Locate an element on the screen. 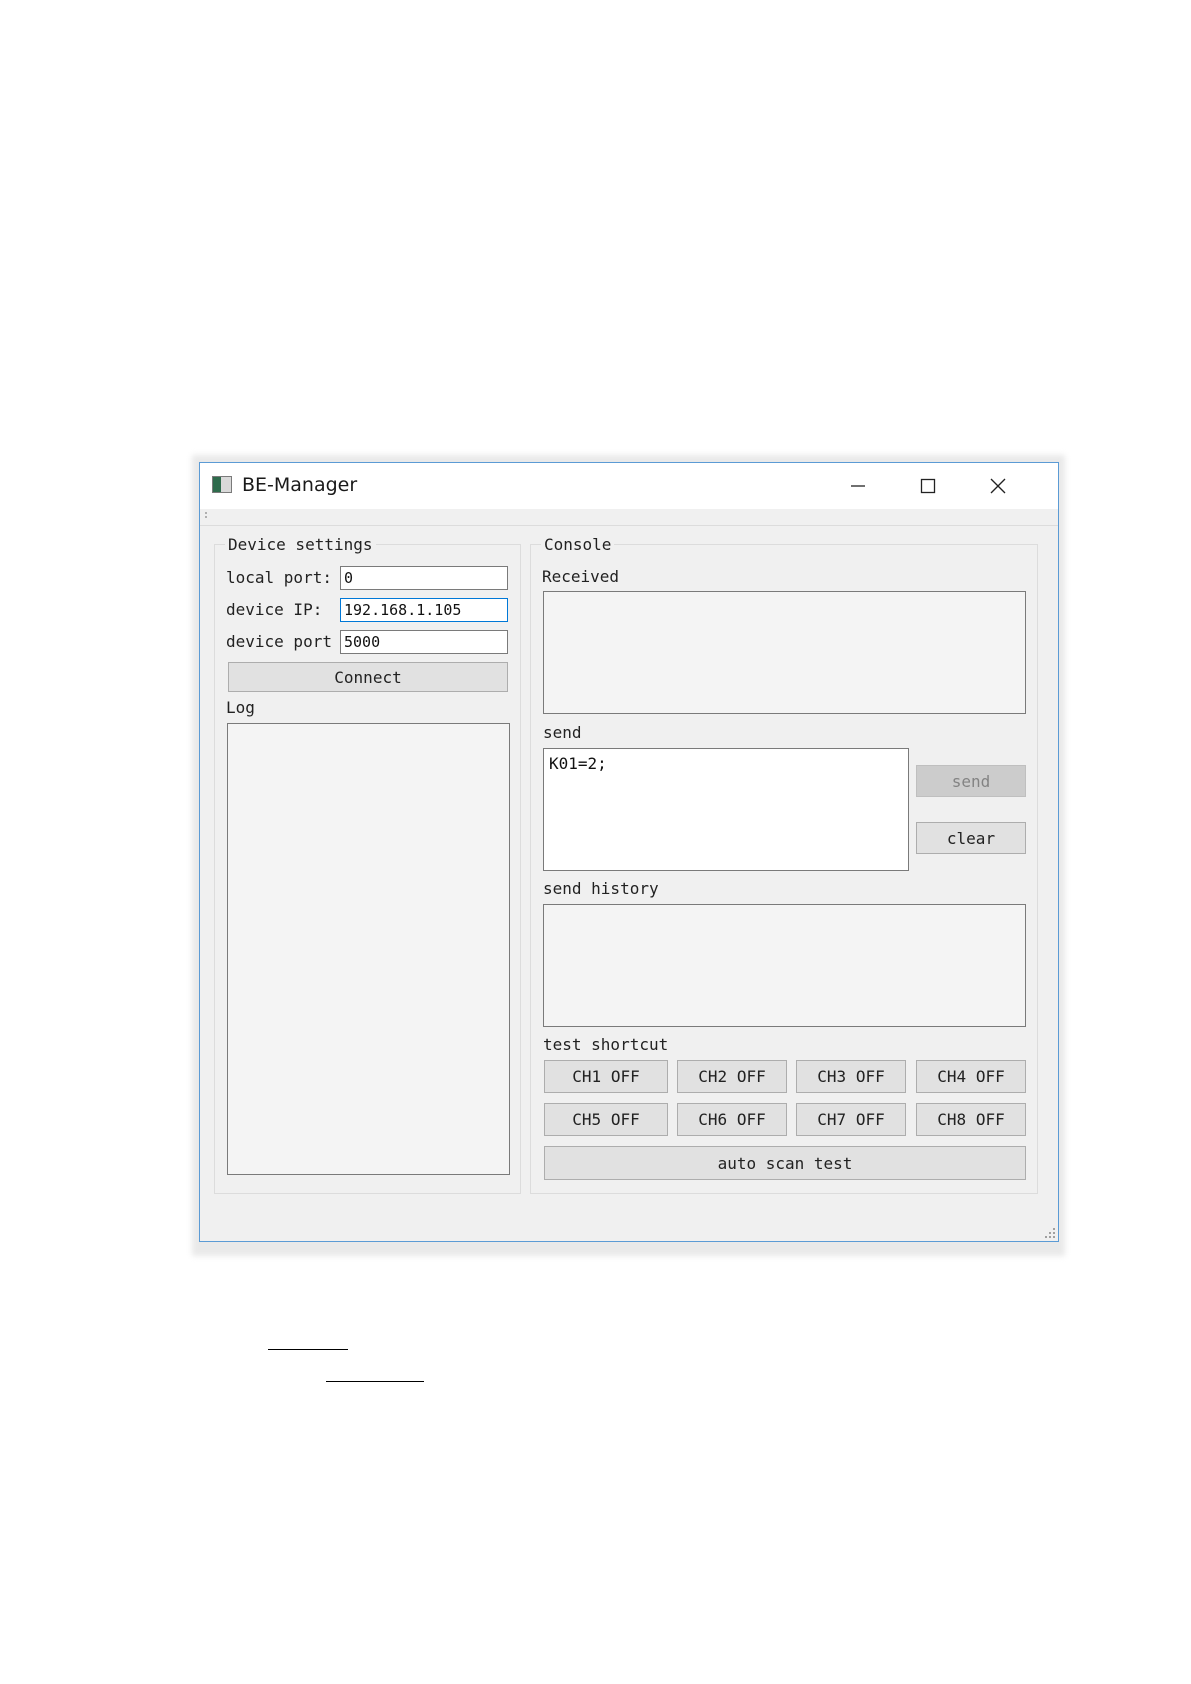  test-shortcut-label: test shortcut is located at coordinates (606, 1044).